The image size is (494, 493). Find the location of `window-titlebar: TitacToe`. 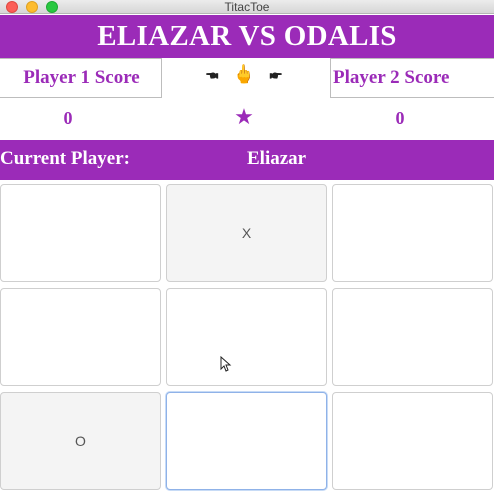

window-titlebar: TitacToe is located at coordinates (247, 7).